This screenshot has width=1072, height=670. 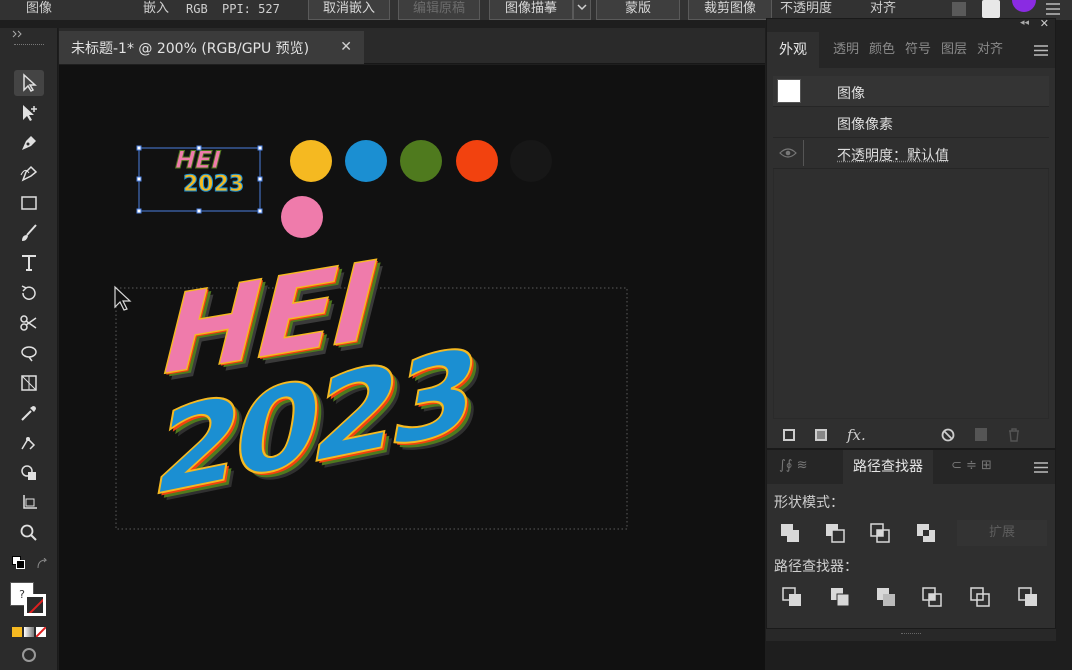 What do you see at coordinates (991, 9) in the screenshot?
I see `transform-icon` at bounding box center [991, 9].